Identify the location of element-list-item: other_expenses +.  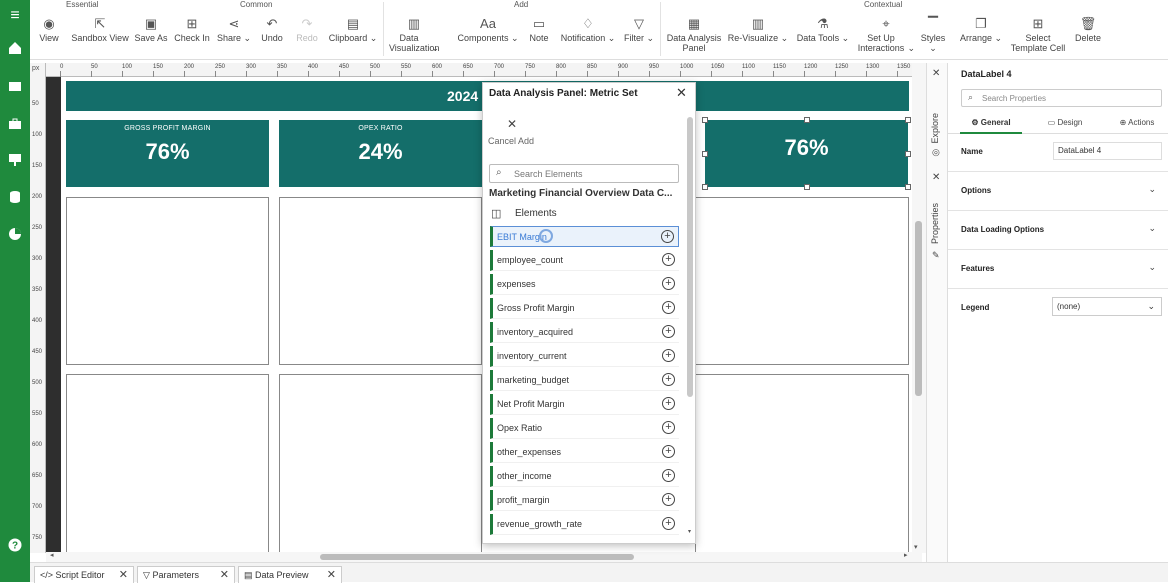
(584, 452).